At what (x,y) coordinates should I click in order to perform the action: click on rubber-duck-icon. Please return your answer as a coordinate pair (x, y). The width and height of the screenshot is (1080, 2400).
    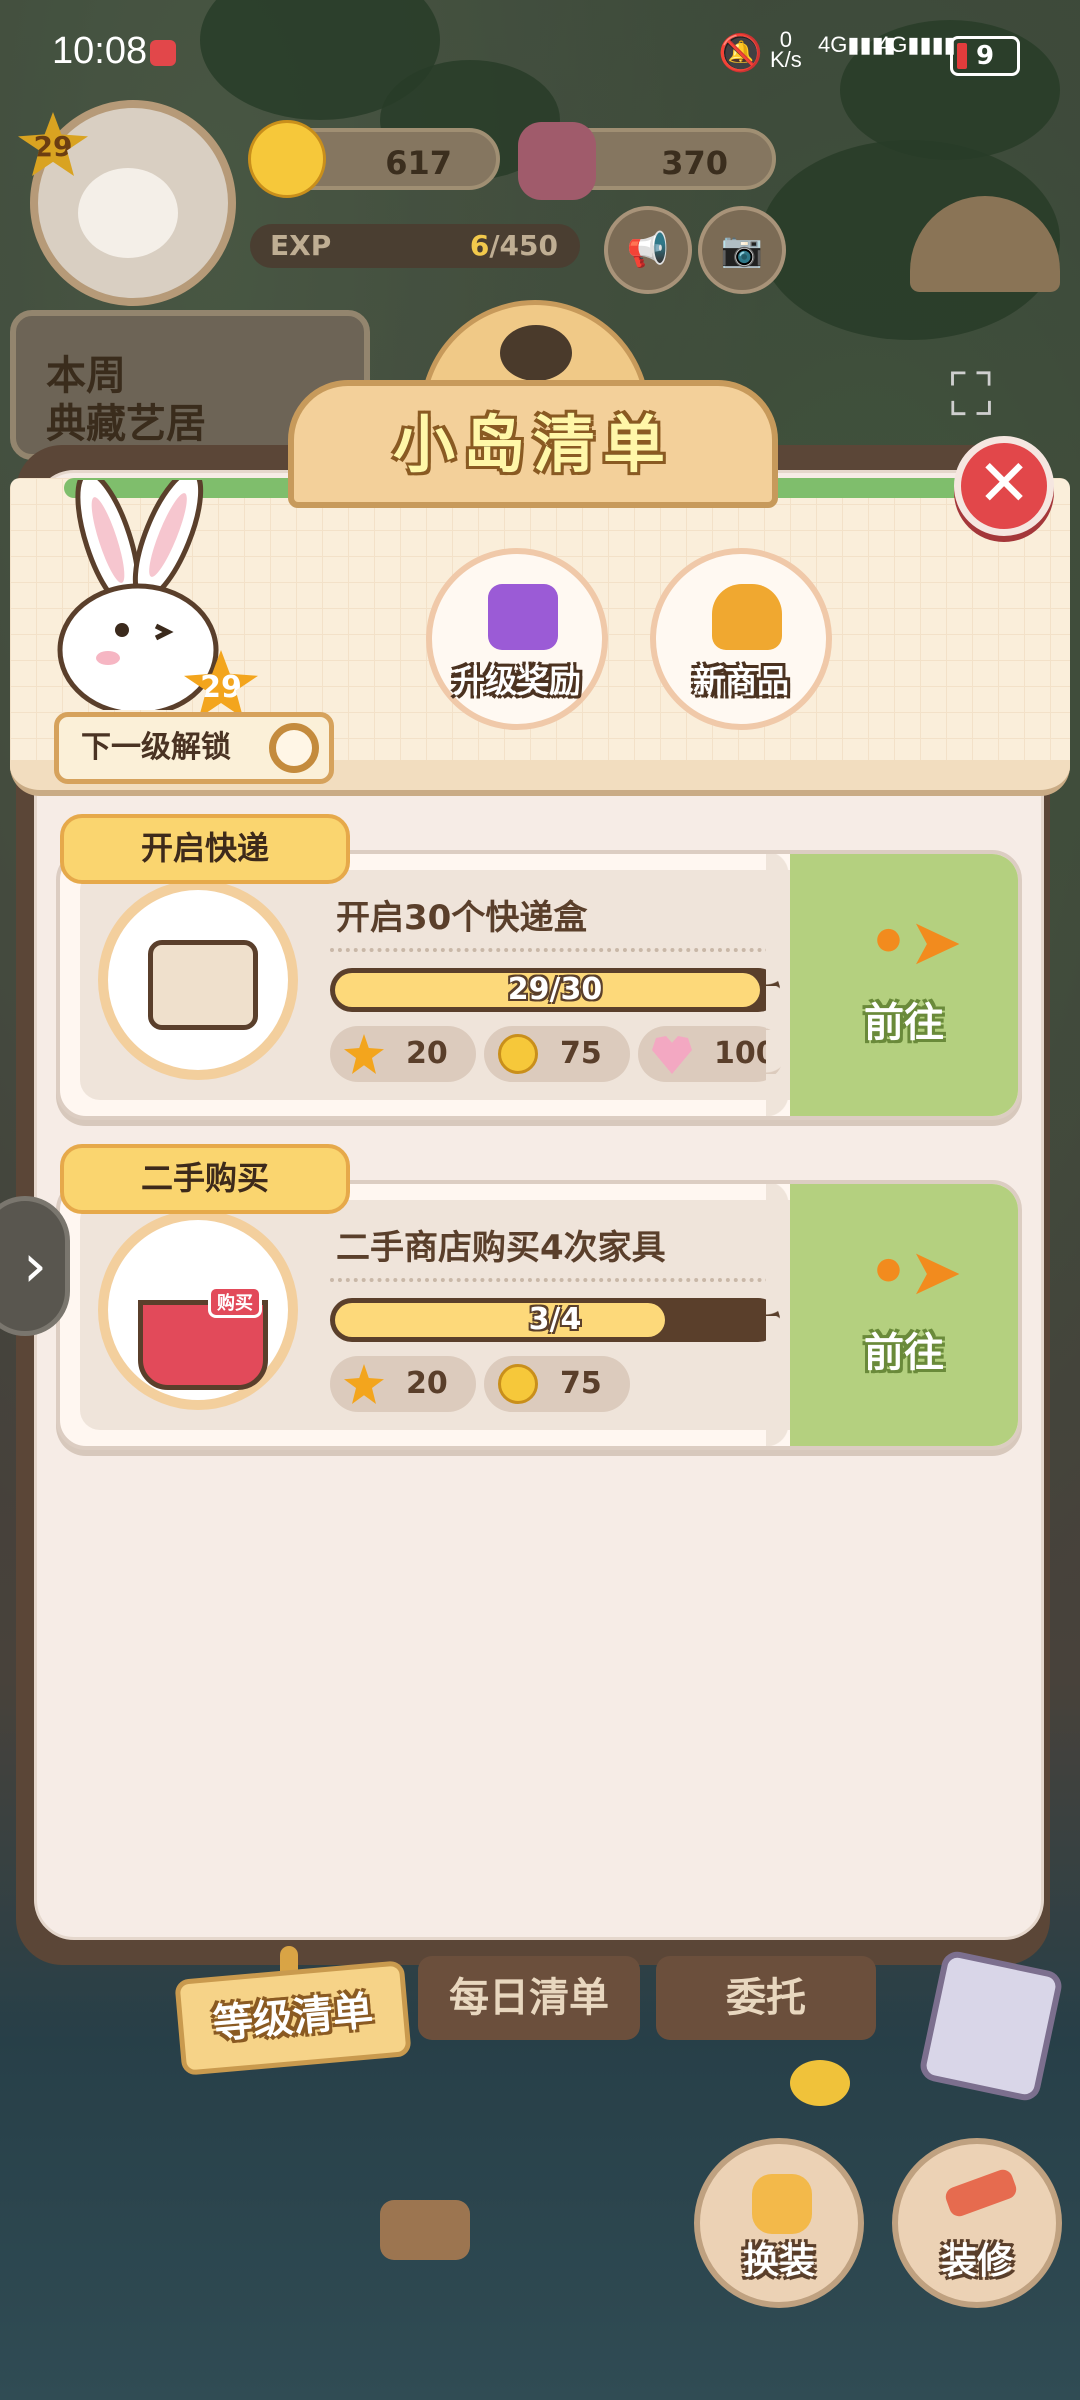
    Looking at the image, I should click on (820, 2083).